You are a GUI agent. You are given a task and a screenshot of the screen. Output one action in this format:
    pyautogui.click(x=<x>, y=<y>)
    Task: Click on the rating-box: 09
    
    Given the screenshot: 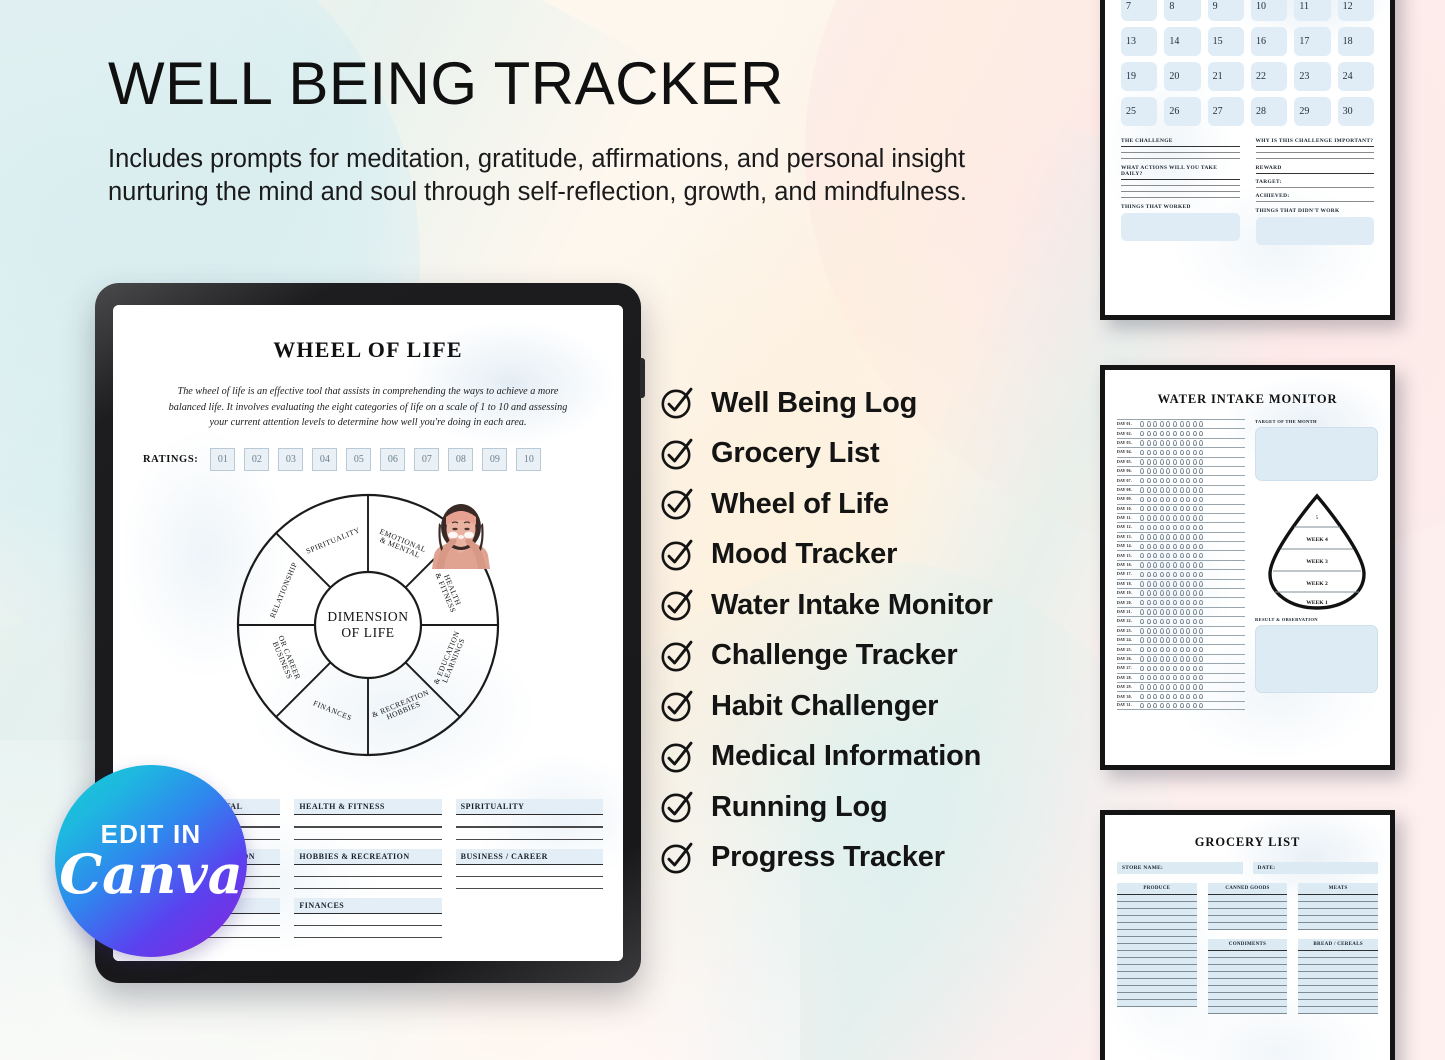 What is the action you would take?
    pyautogui.click(x=495, y=459)
    